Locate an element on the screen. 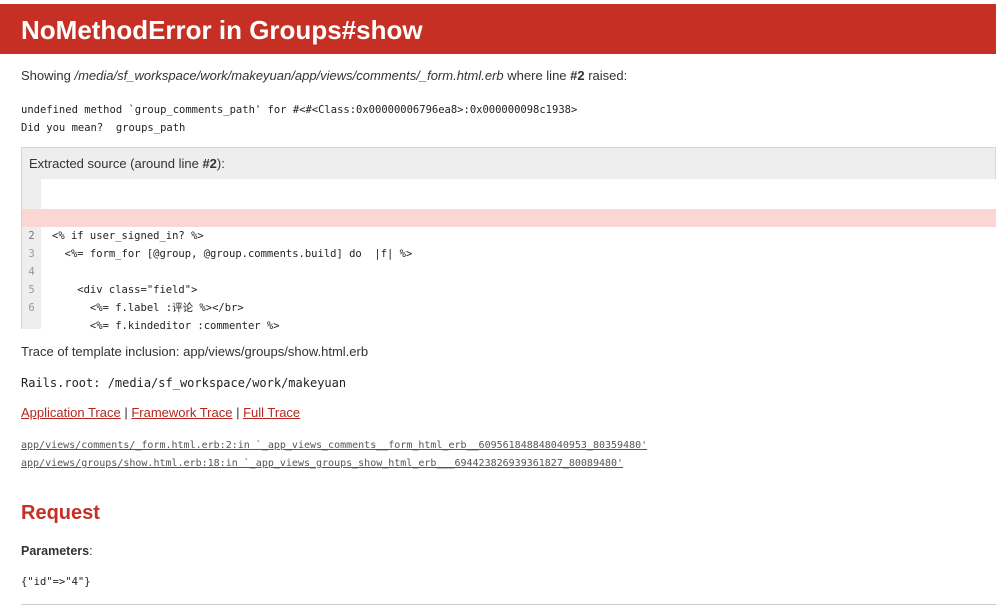 This screenshot has height=606, width=996. code-line: 5 <%= f.label :评论 %></br> is located at coordinates (509, 288).